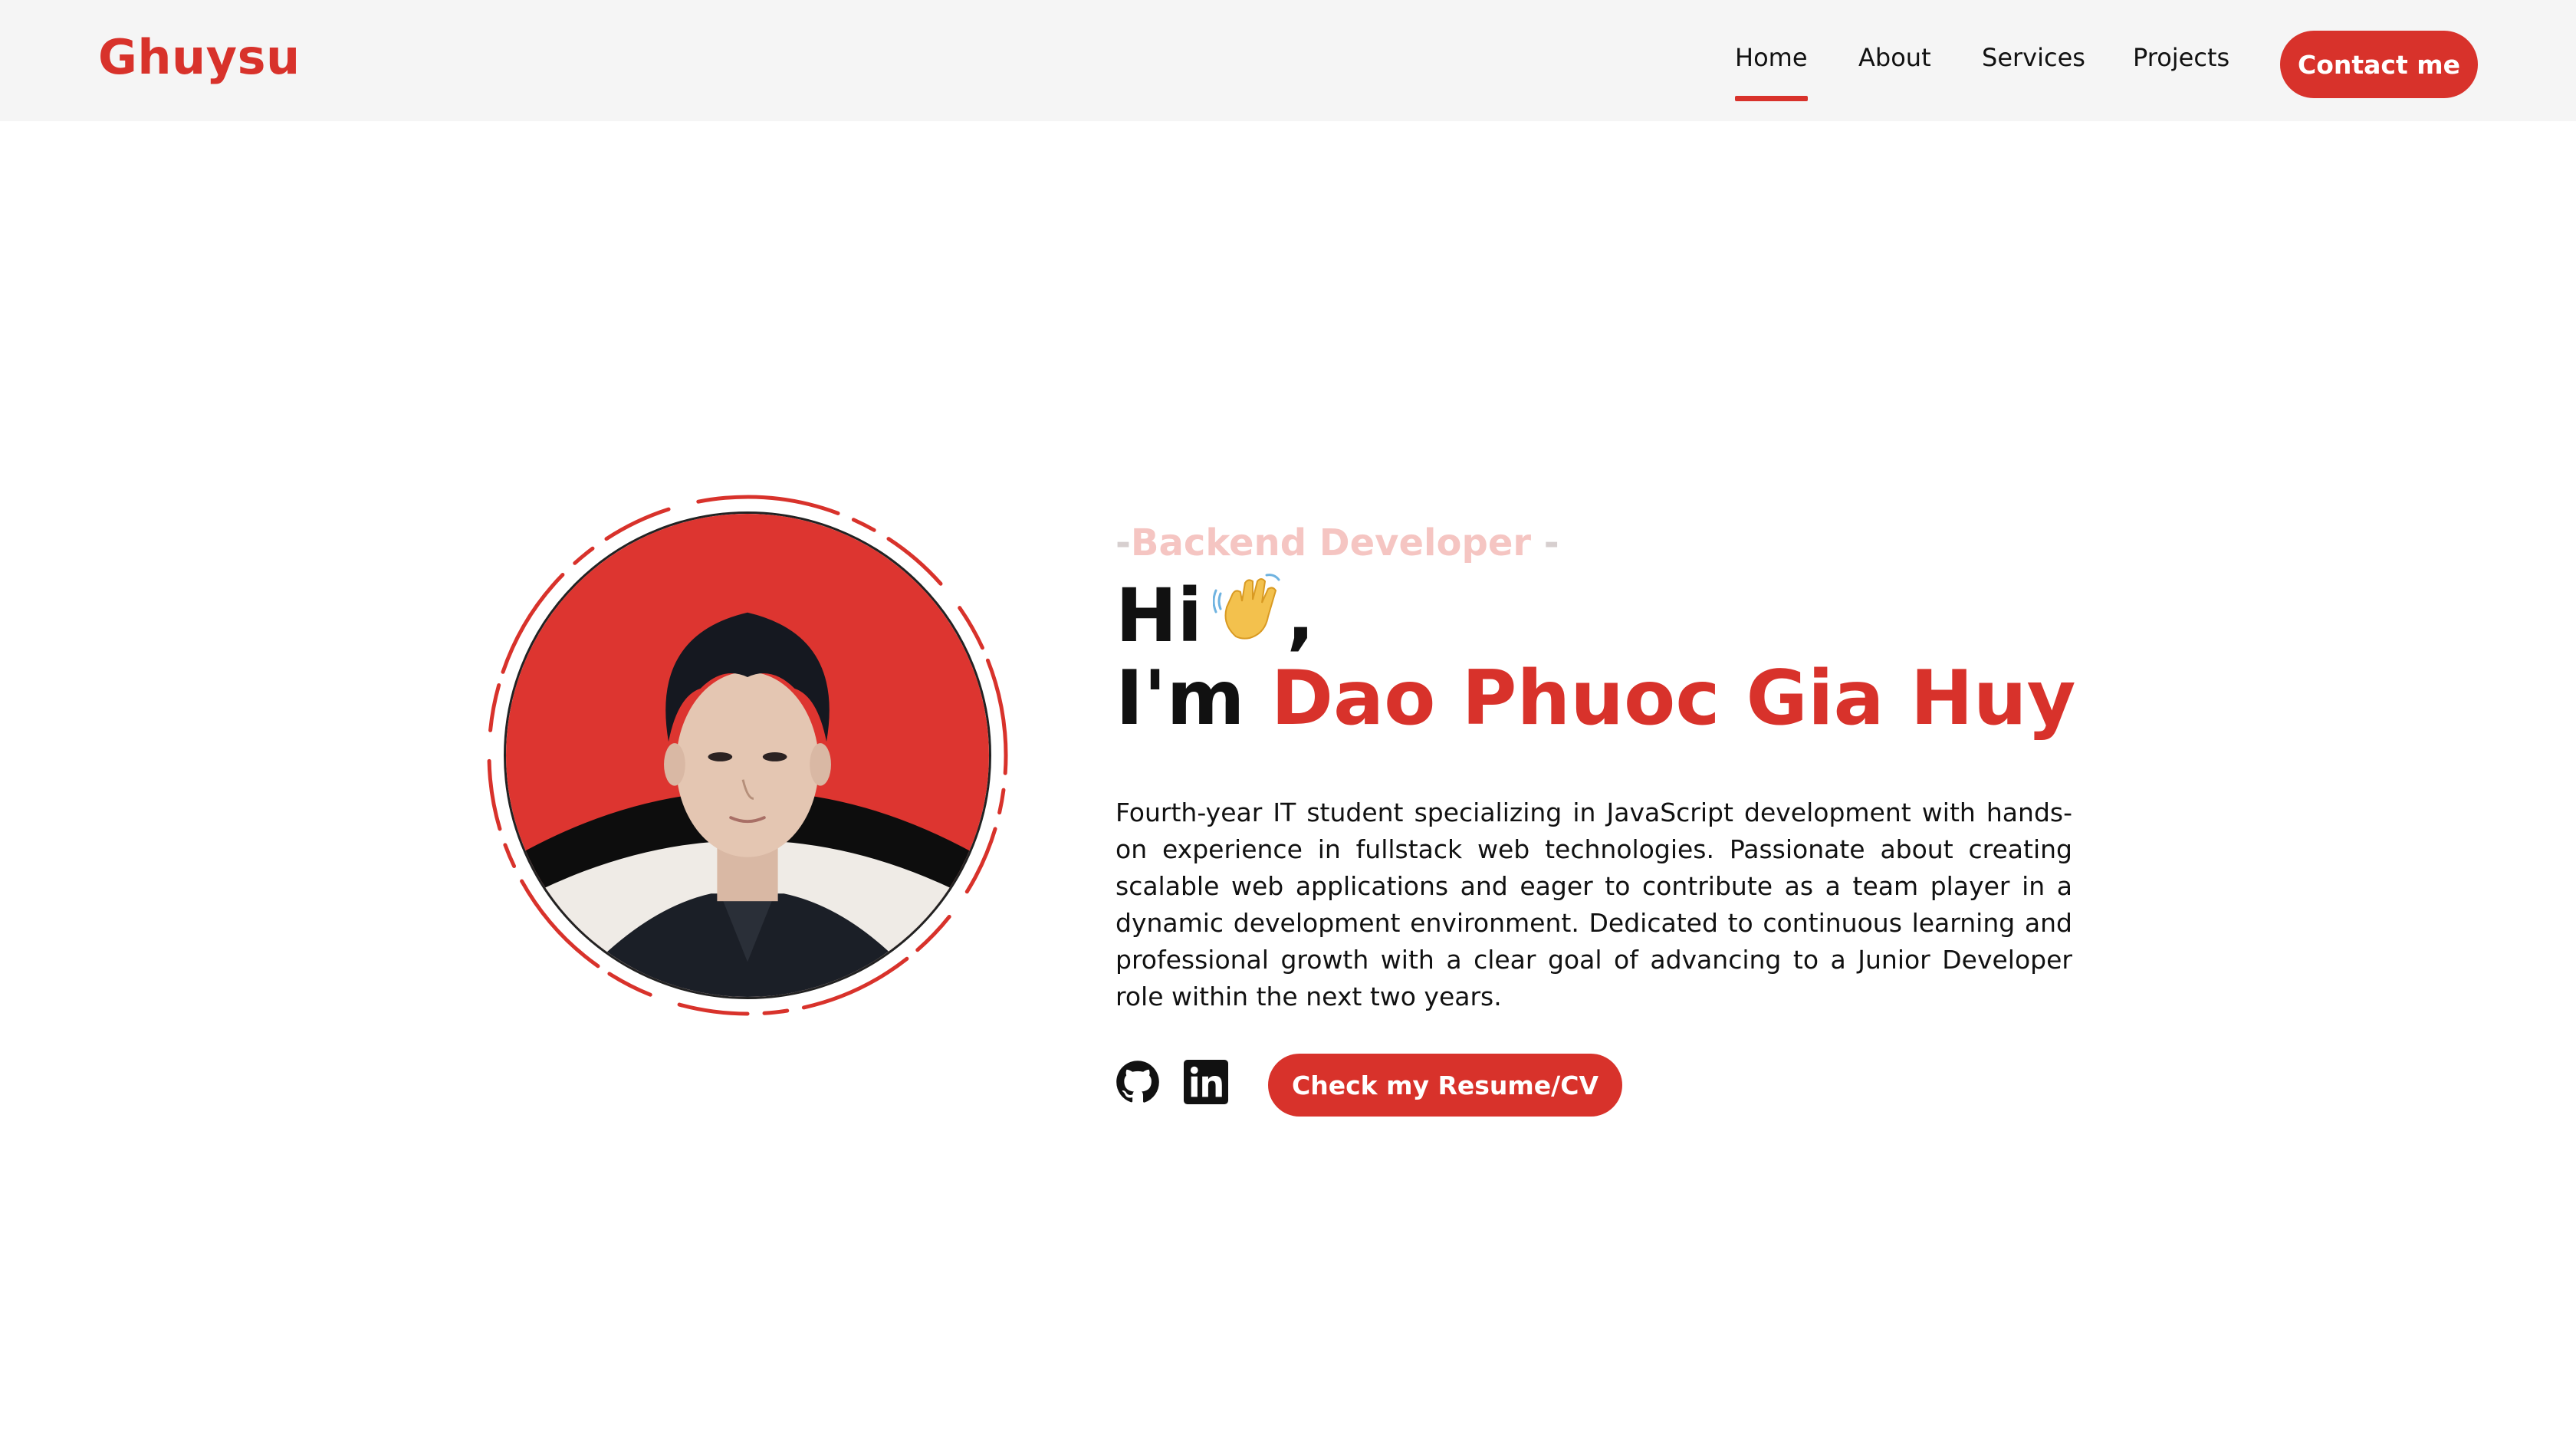 This screenshot has height=1434, width=2576. Describe the element at coordinates (2379, 64) in the screenshot. I see `contact-button: Contact me` at that location.